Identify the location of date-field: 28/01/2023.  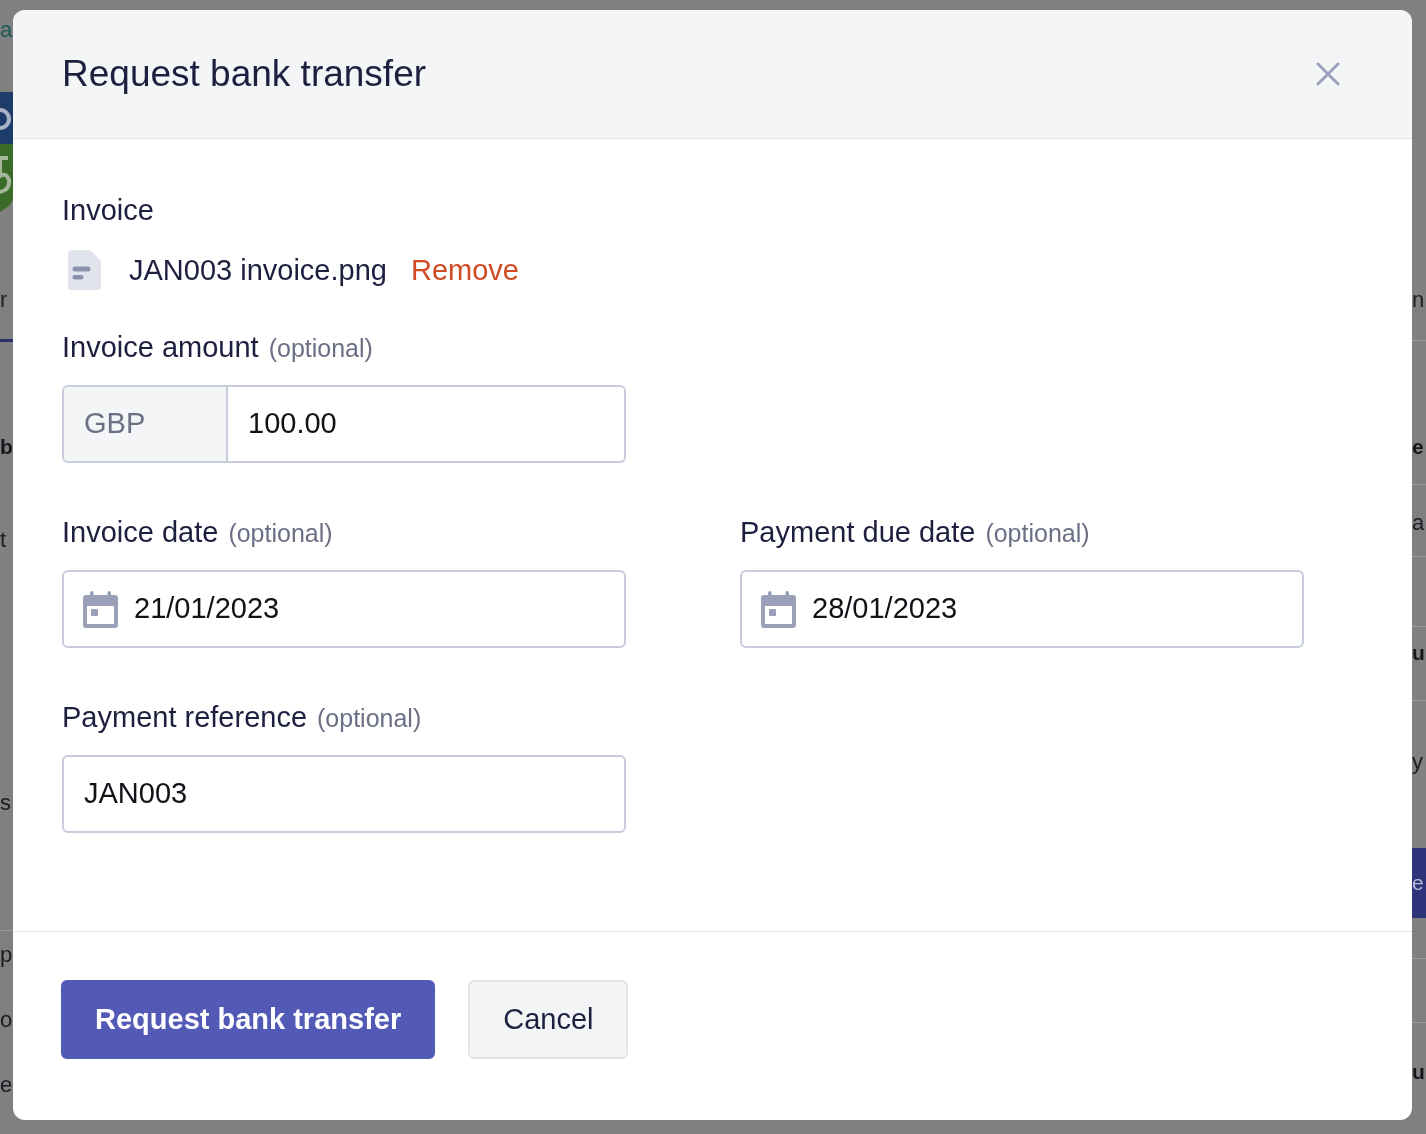
(1022, 609).